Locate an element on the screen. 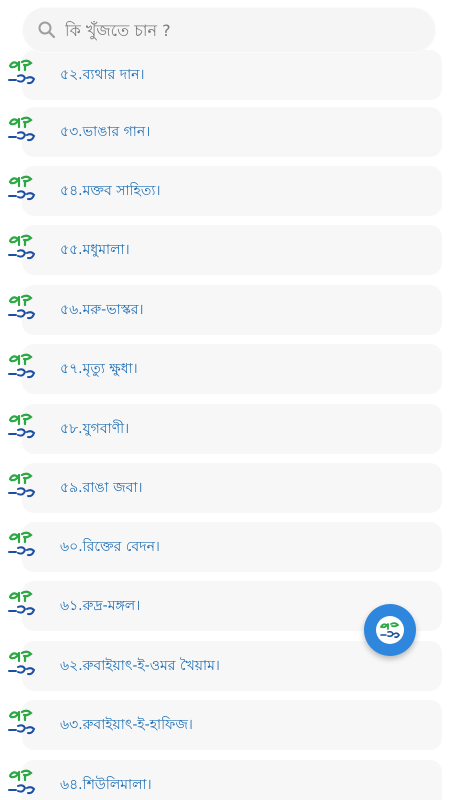 The height and width of the screenshot is (800, 450). item-title: ৫৮.যুগবাণী। is located at coordinates (95, 429).